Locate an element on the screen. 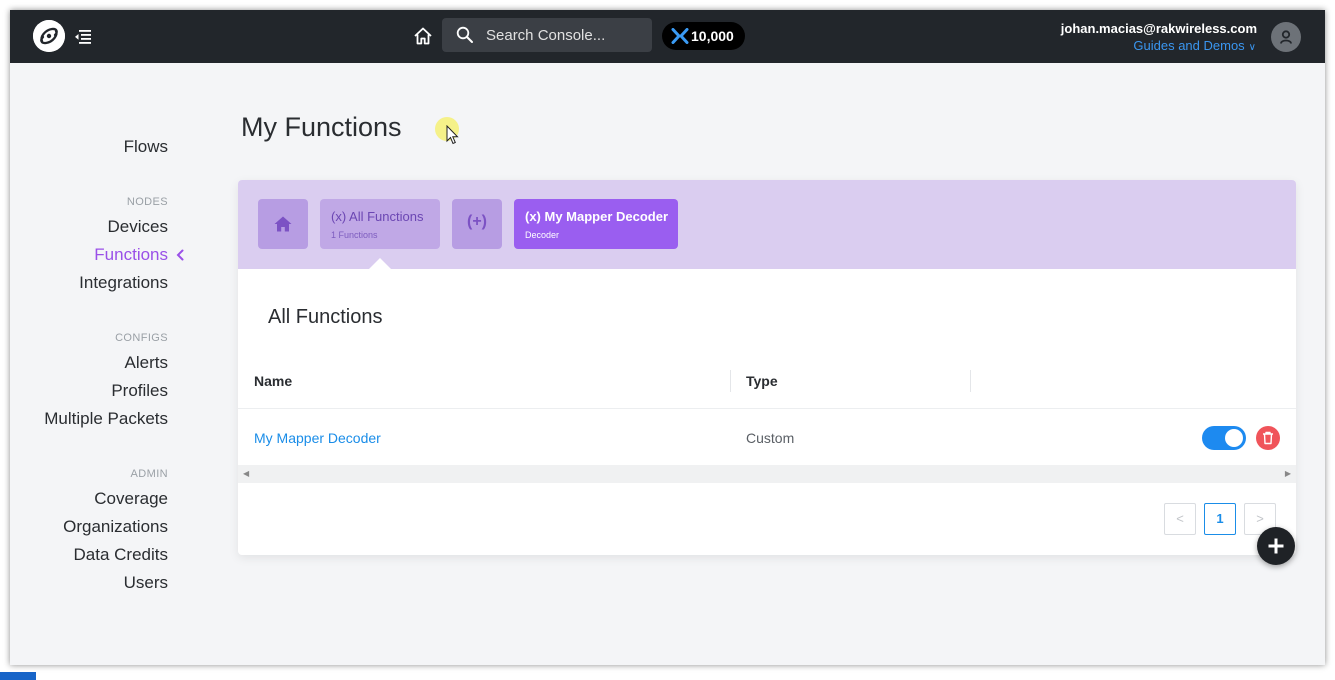 This screenshot has height=680, width=1335. breadcrumb-pointer is located at coordinates (380, 263).